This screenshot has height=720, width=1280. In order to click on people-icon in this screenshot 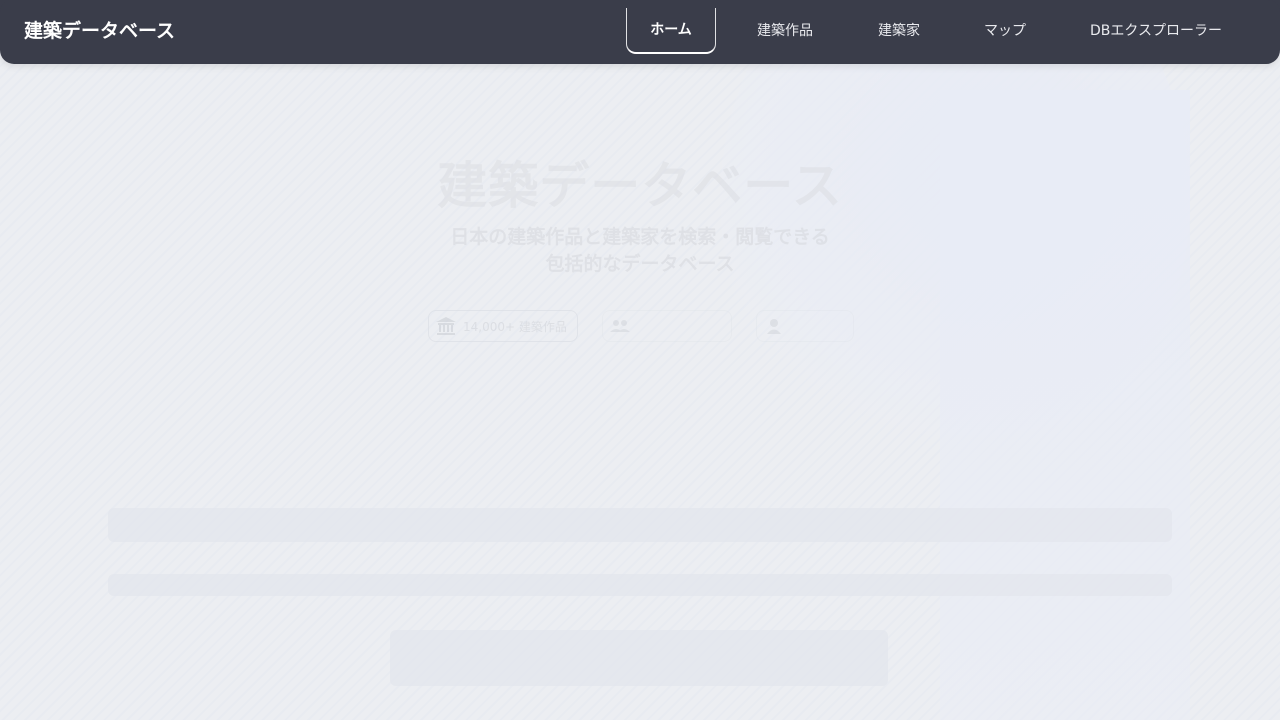, I will do `click(620, 326)`.